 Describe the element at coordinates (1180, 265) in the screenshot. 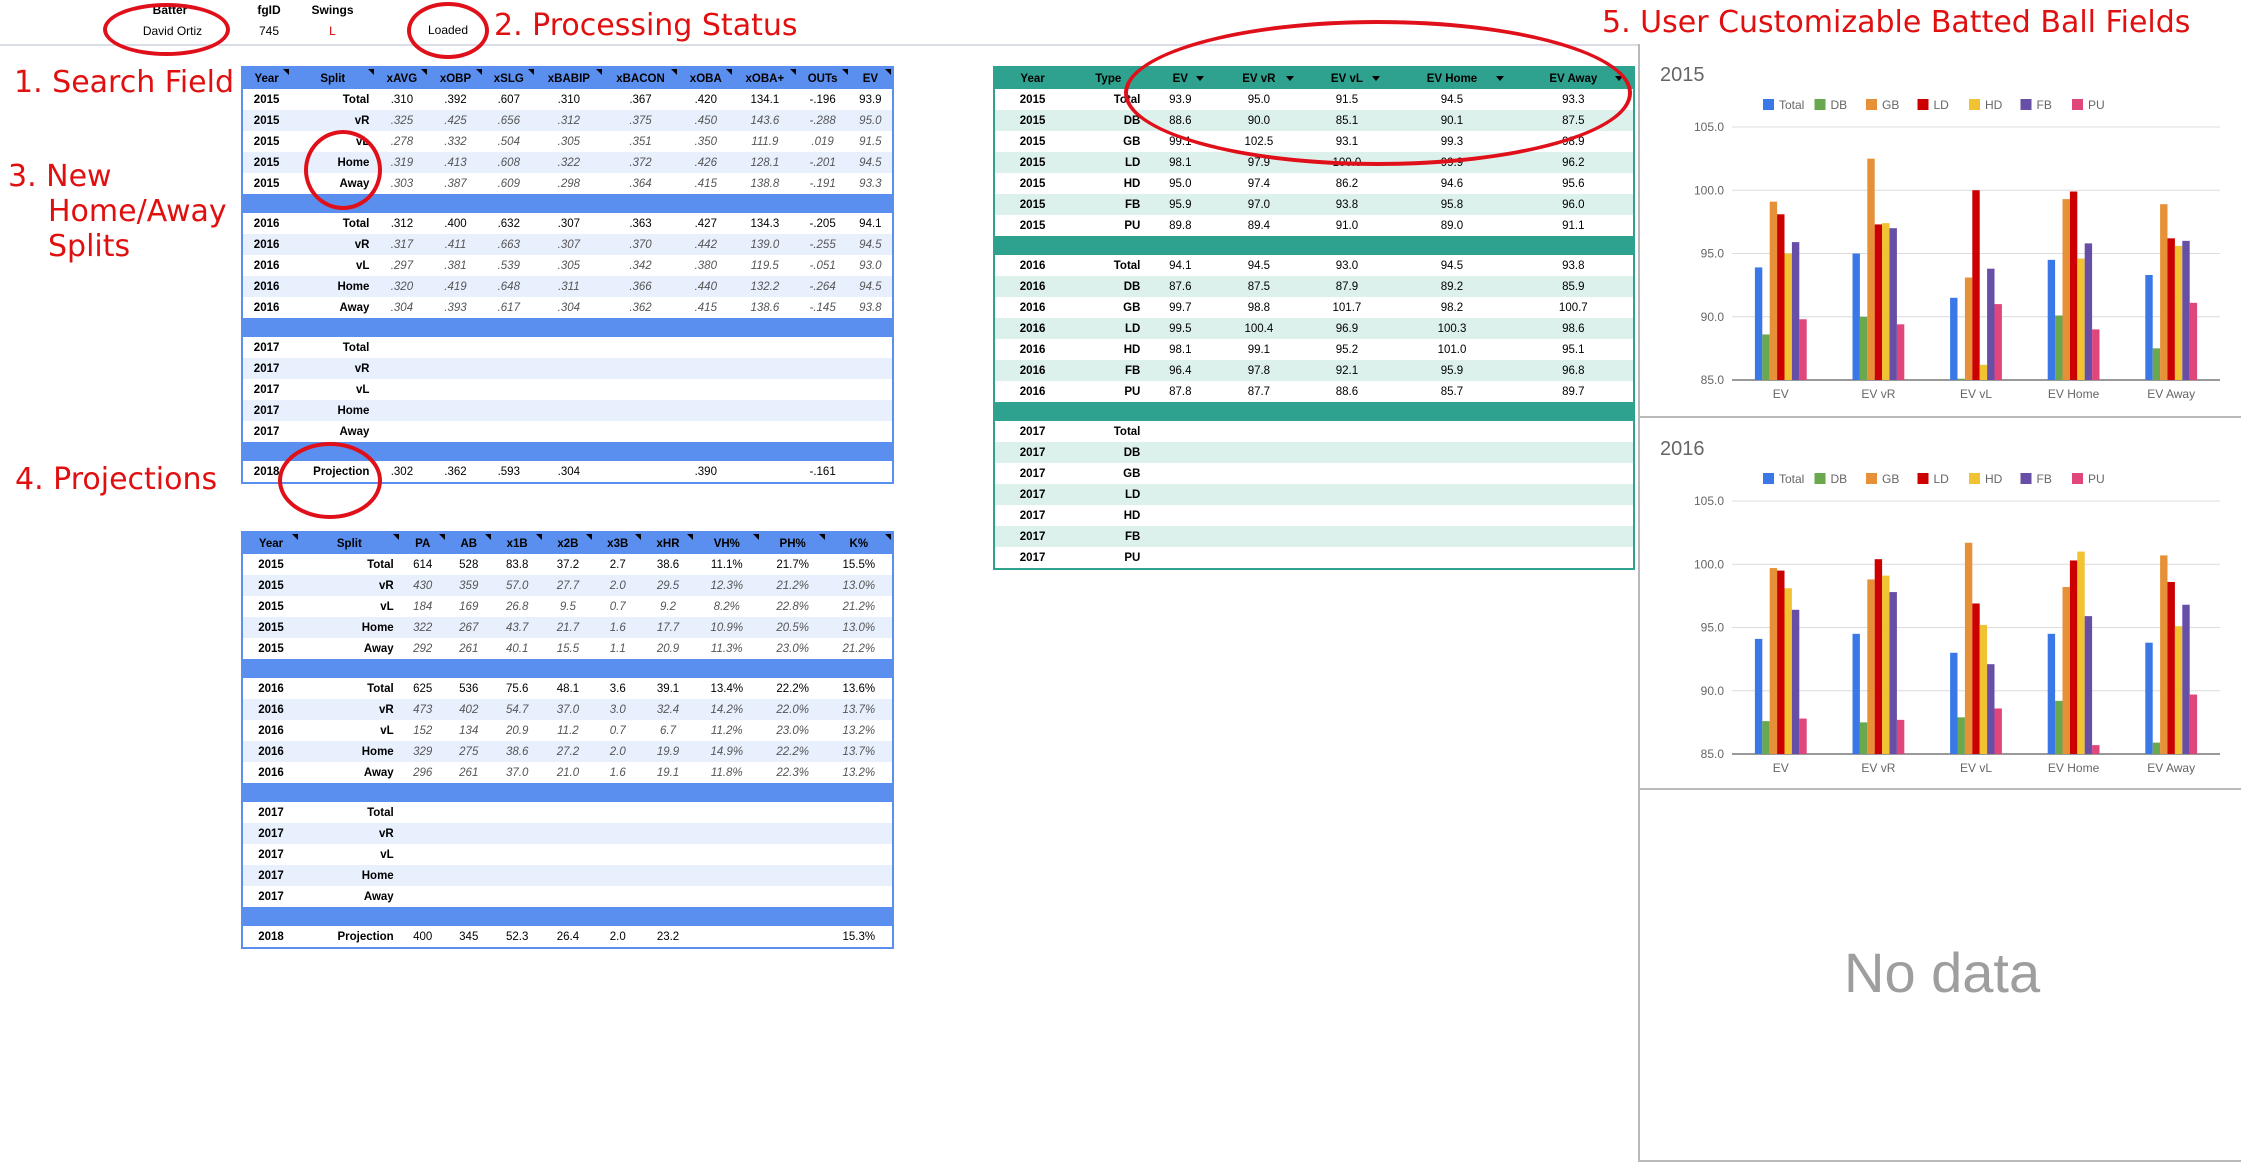

I see `value-cell: 94.1` at that location.